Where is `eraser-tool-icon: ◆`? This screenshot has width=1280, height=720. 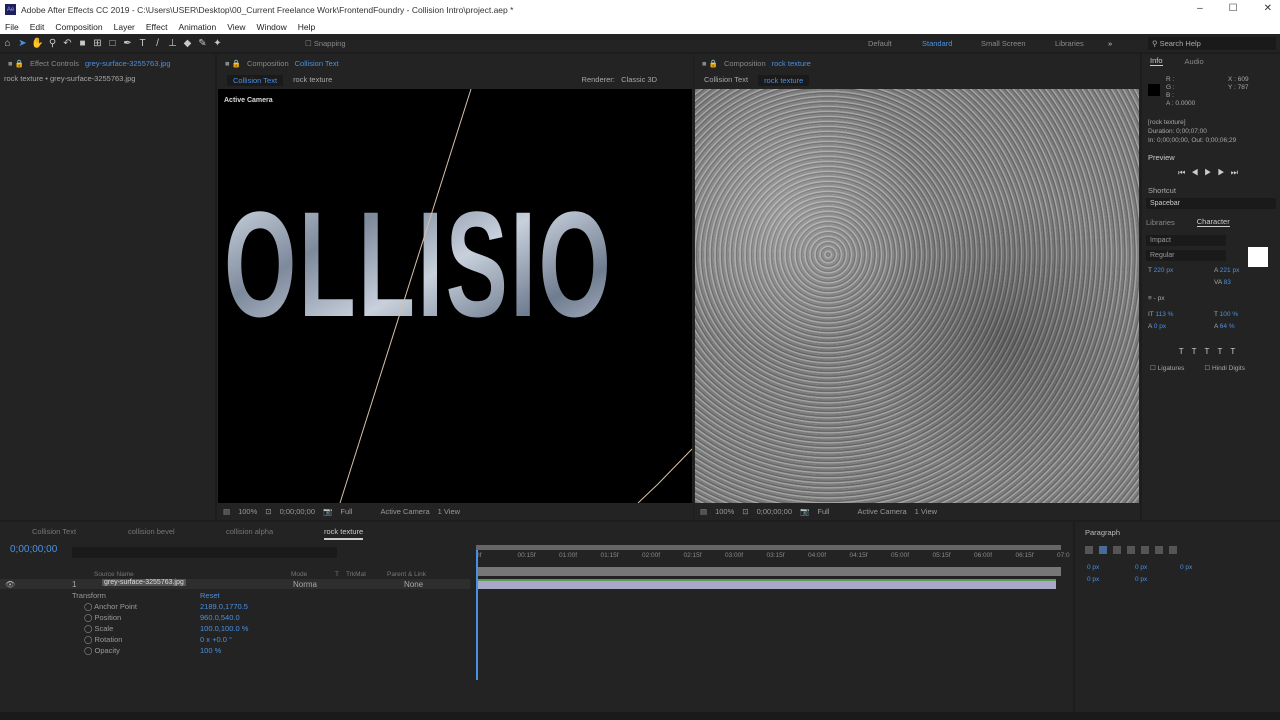
eraser-tool-icon: ◆ is located at coordinates (187, 43).